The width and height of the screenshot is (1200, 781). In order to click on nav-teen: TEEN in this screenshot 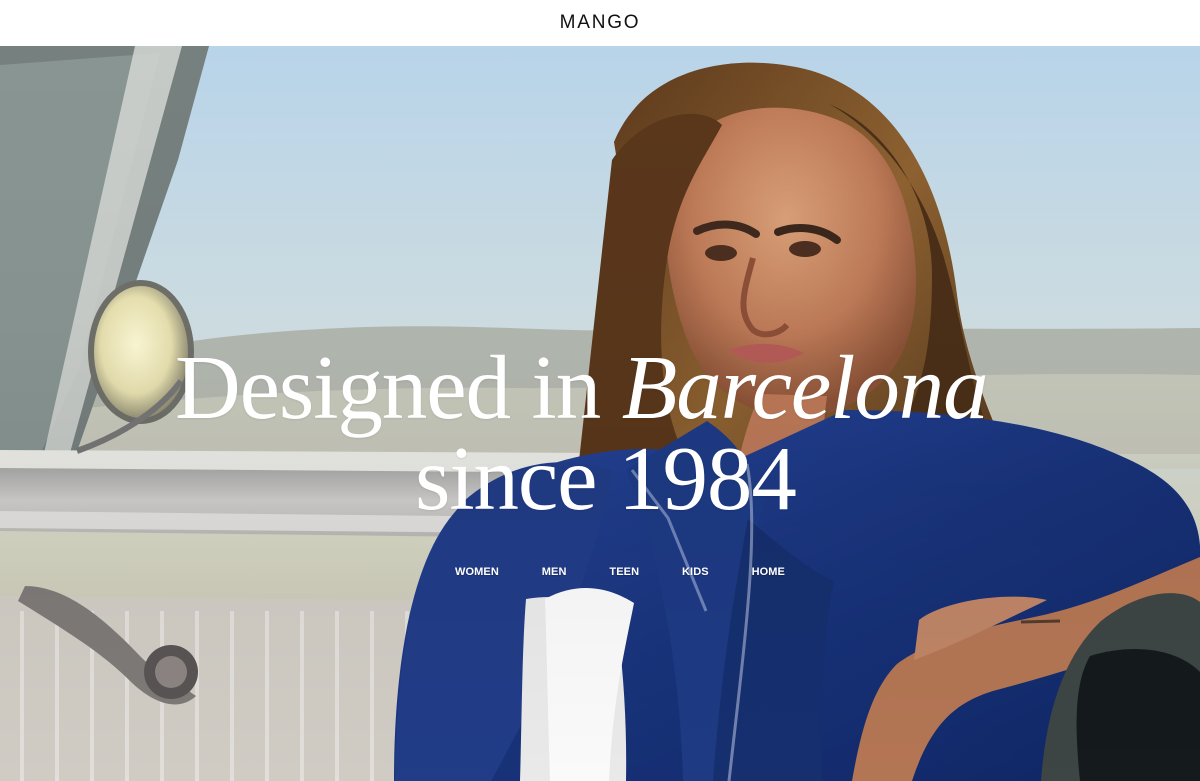, I will do `click(624, 572)`.